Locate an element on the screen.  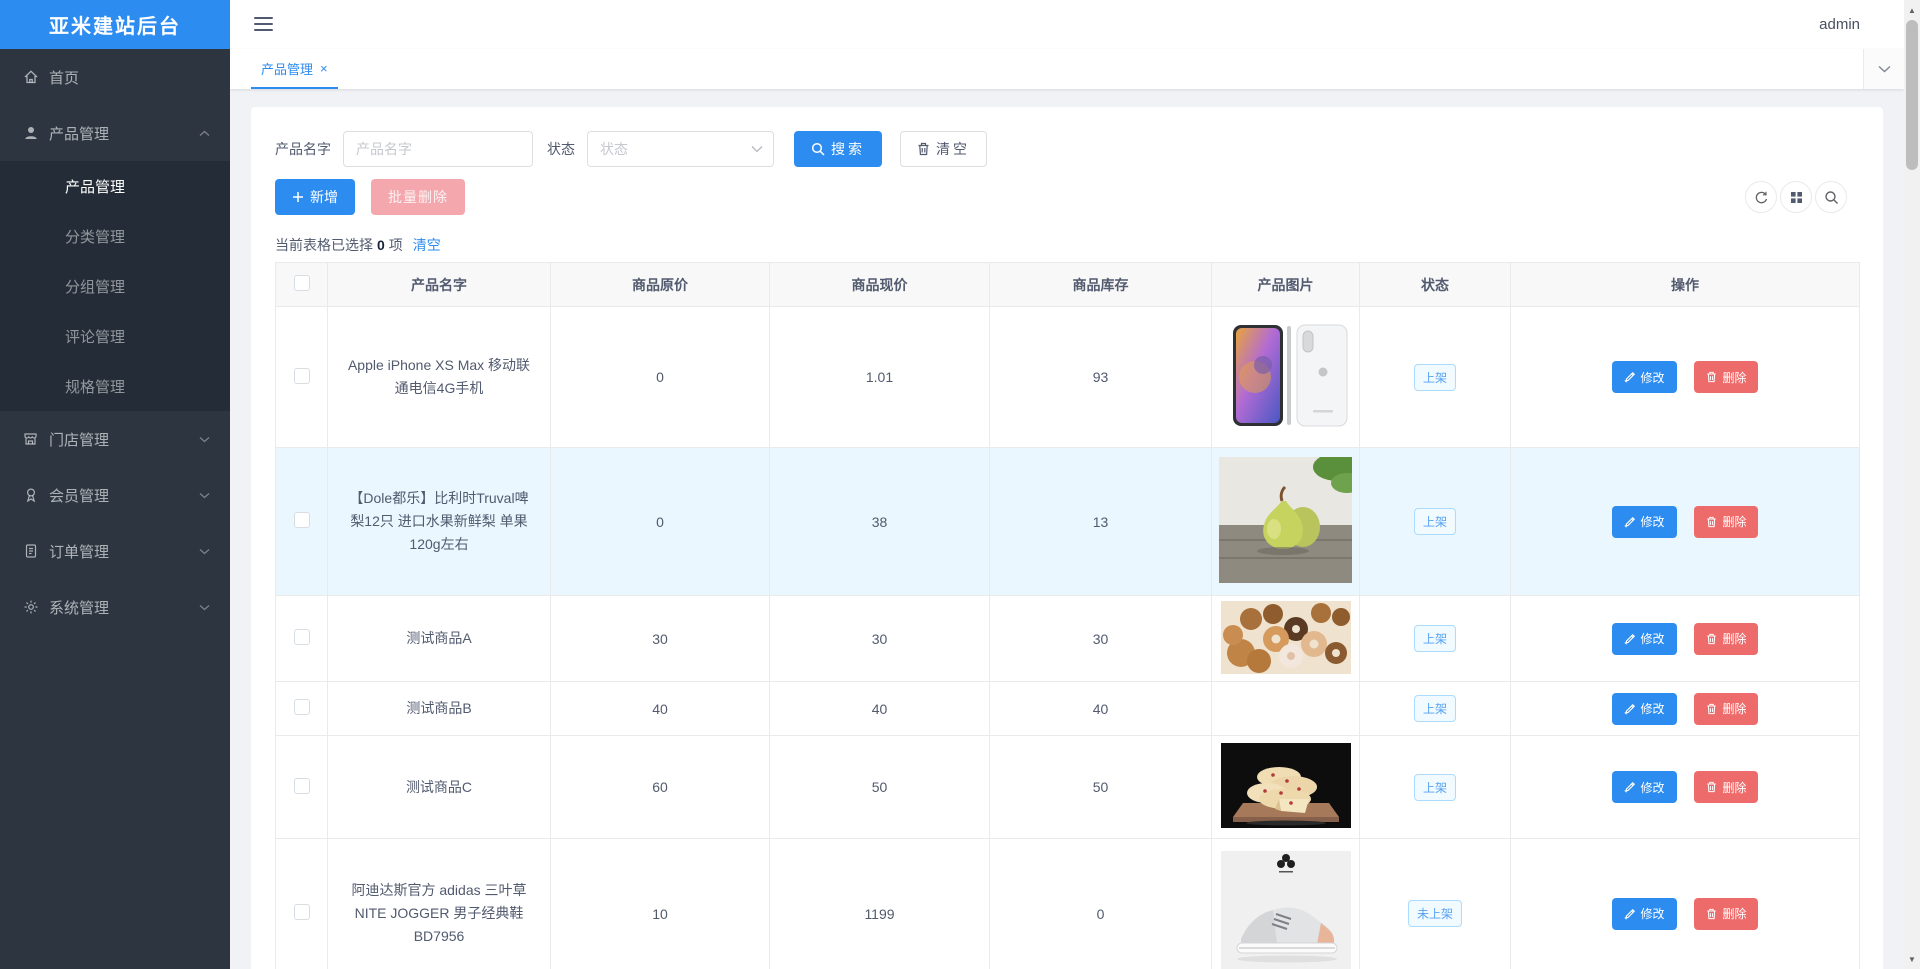
hamburger-menu-icon is located at coordinates (263, 24).